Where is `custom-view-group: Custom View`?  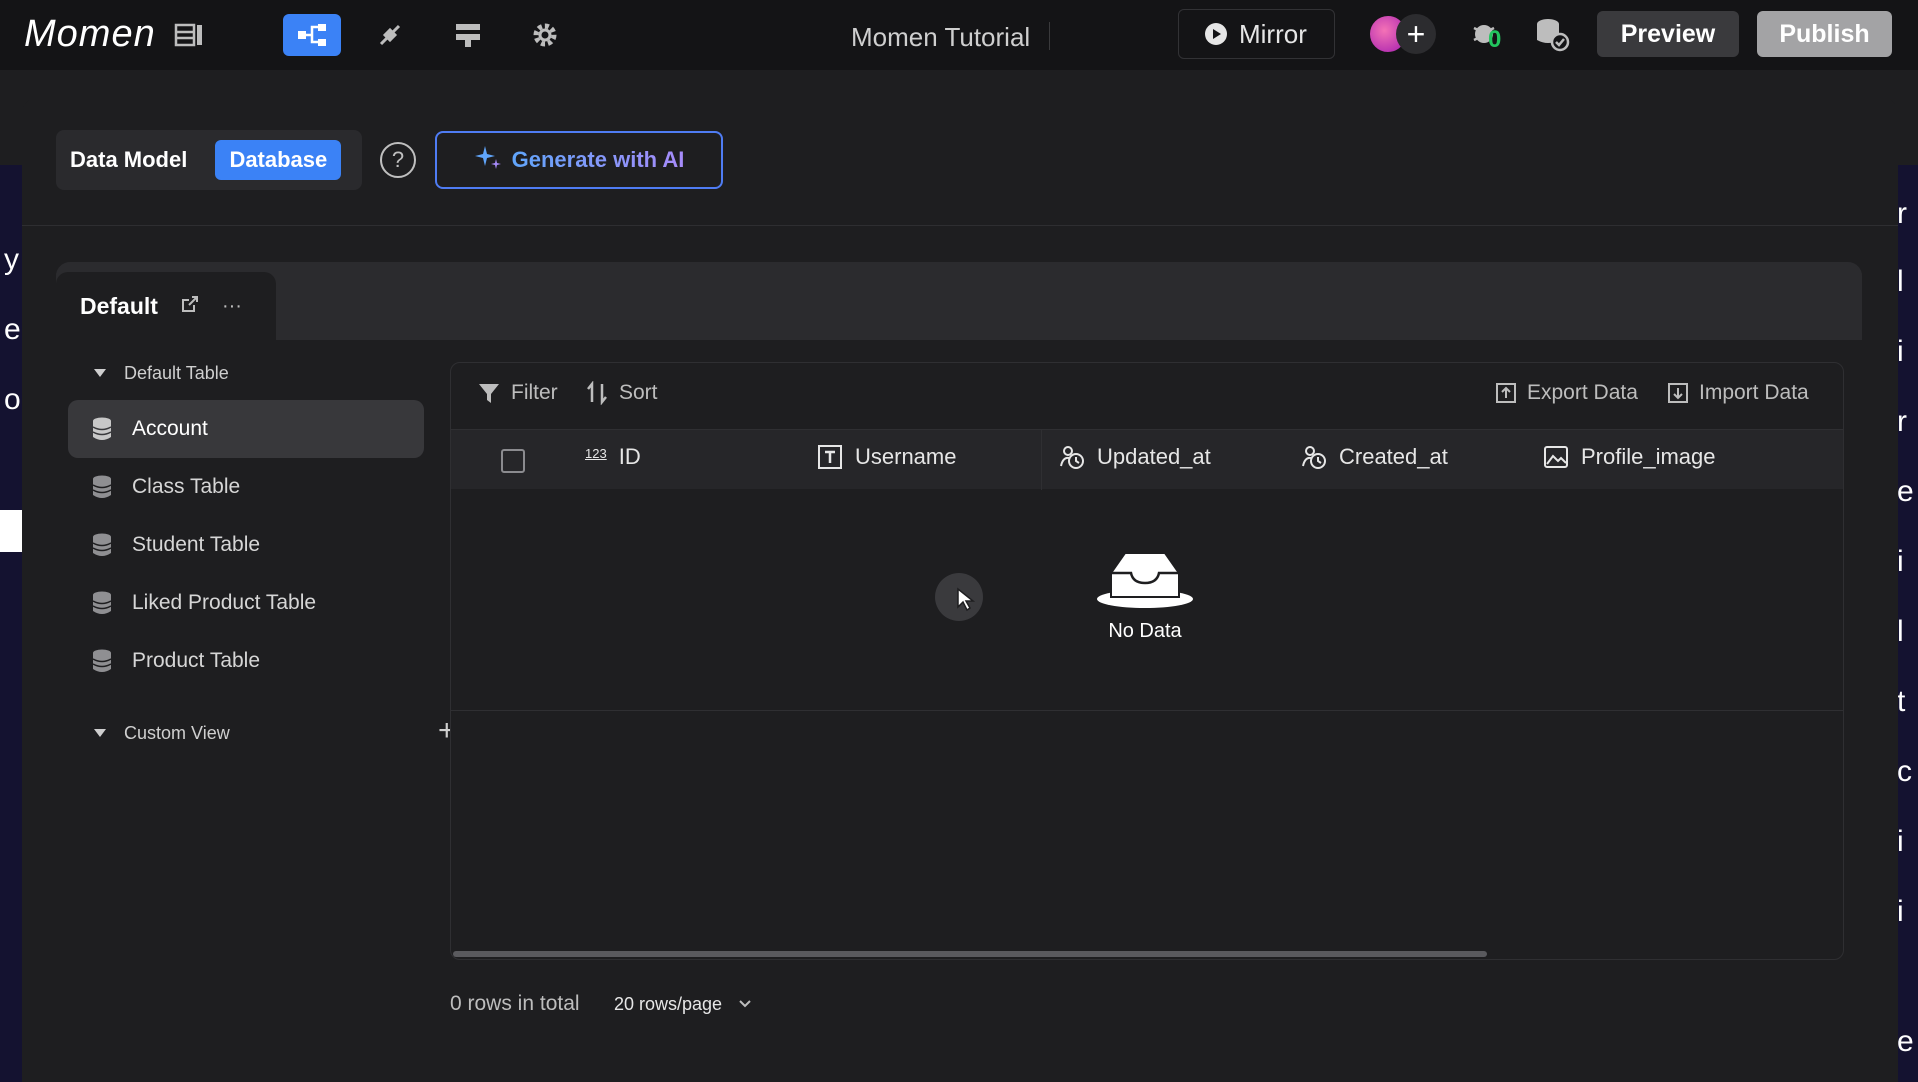
custom-view-group: Custom View is located at coordinates (259, 733).